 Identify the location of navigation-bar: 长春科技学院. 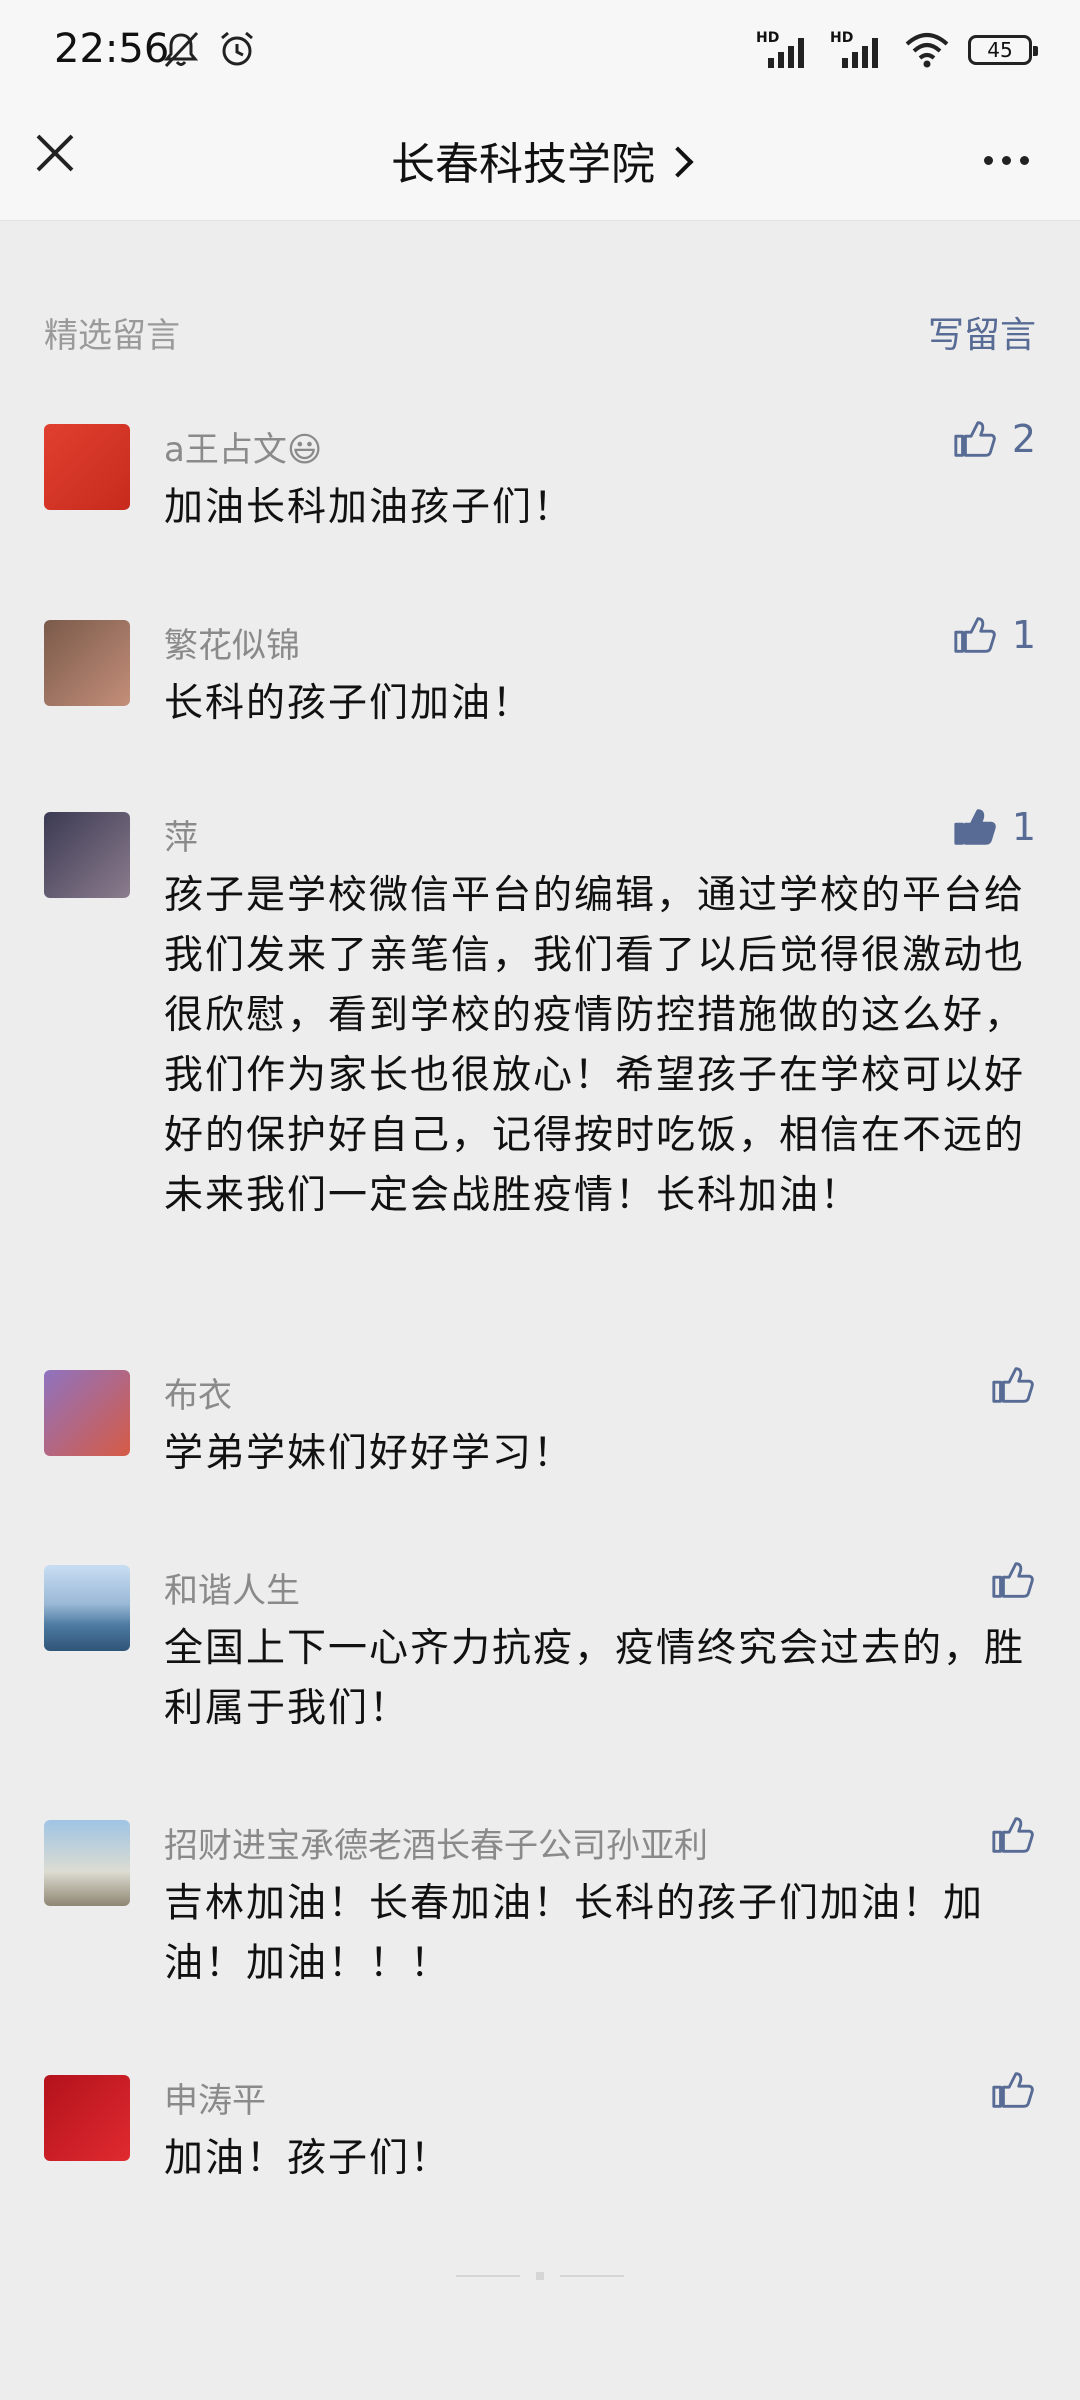
(540, 160).